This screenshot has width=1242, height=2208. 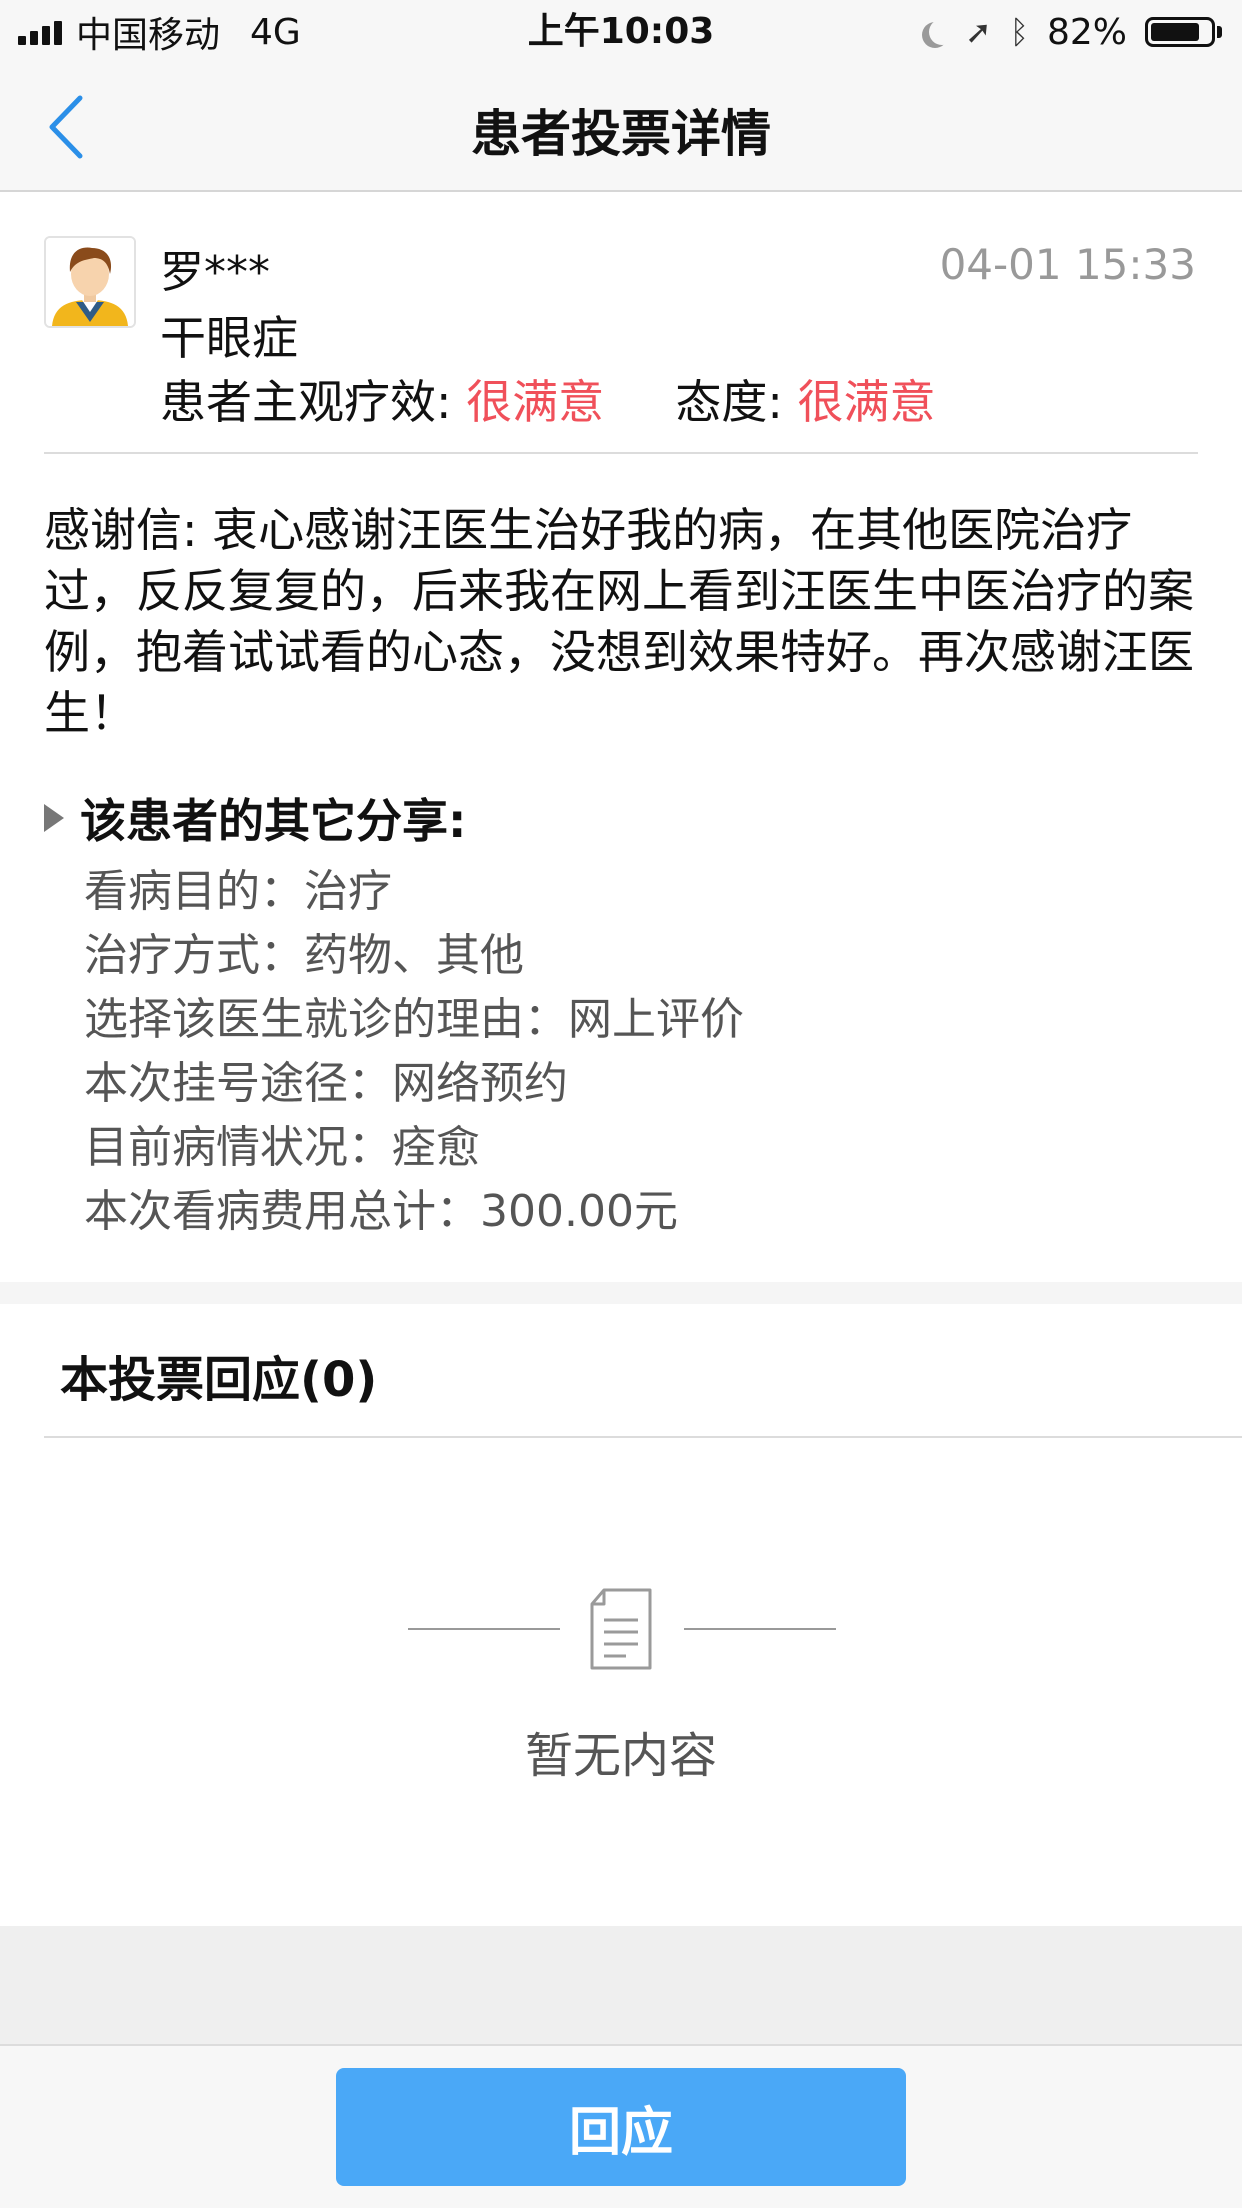 I want to click on status-bar: 中国移动 4G 上午10:03 ➚ ᛒ 82%, so click(x=621, y=32).